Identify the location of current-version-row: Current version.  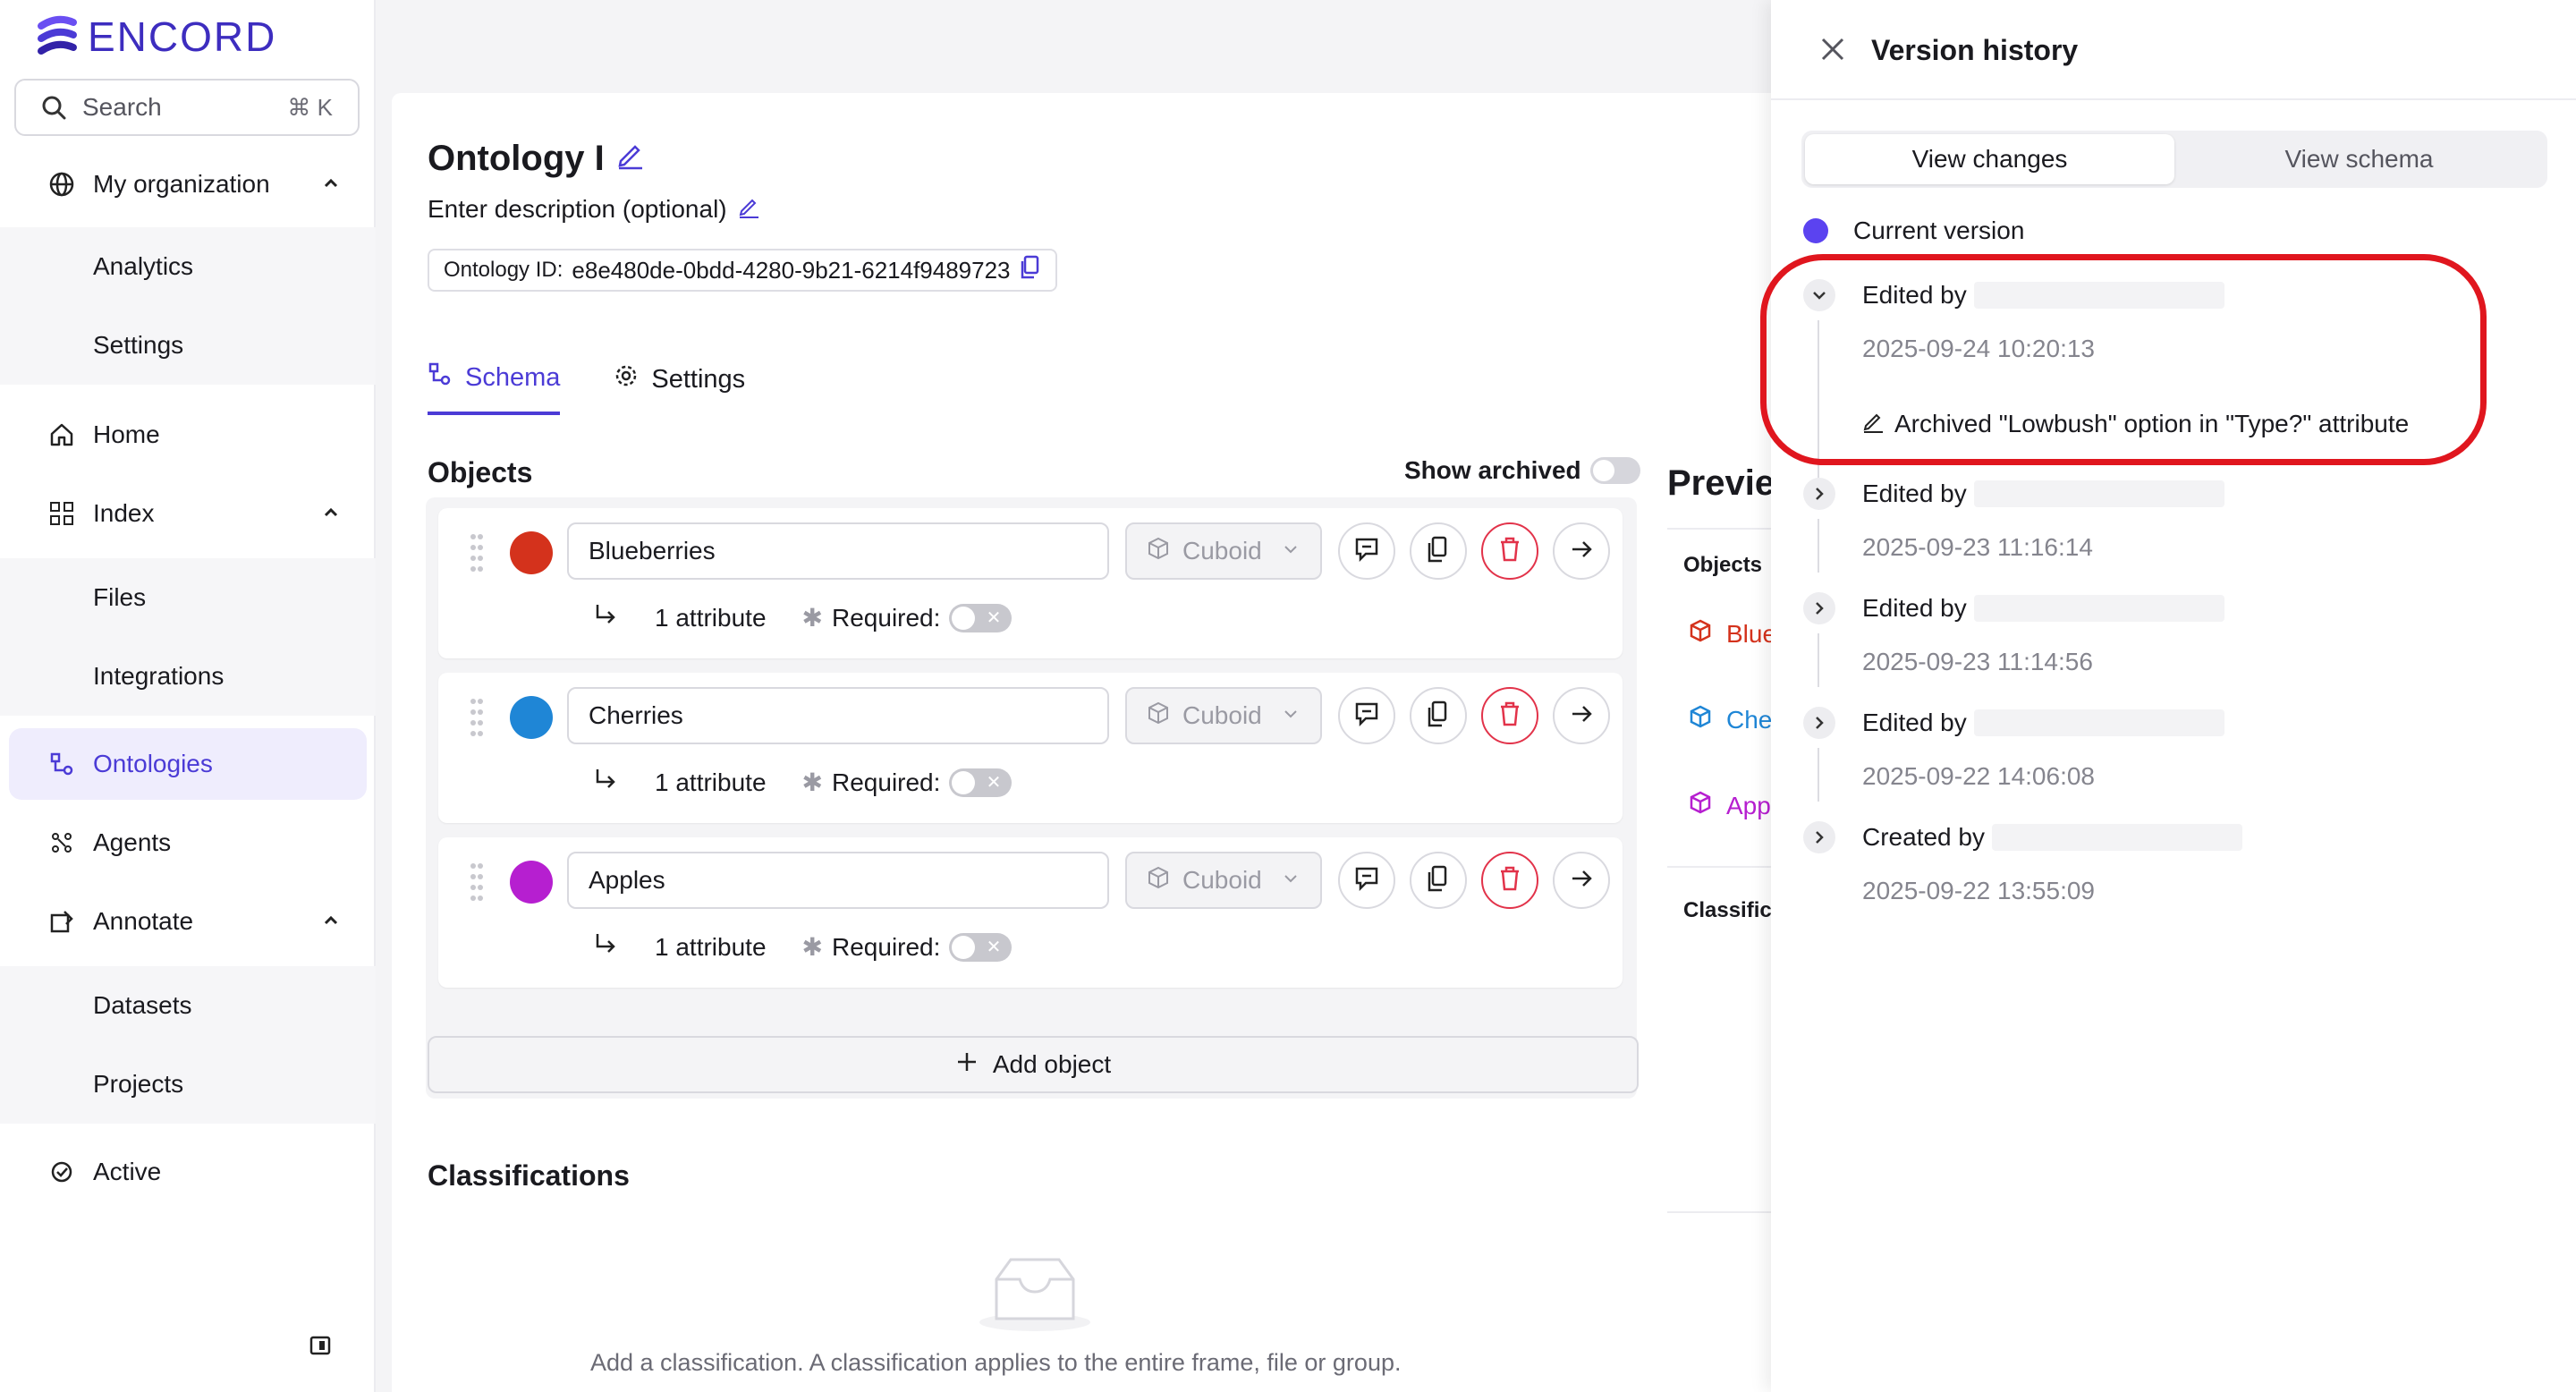
(1913, 230).